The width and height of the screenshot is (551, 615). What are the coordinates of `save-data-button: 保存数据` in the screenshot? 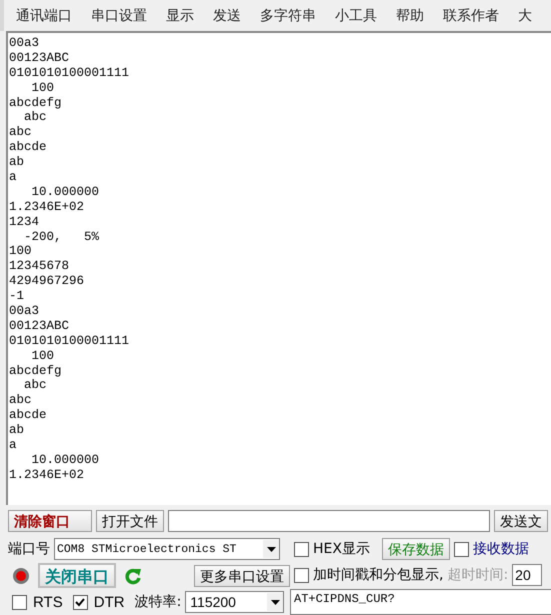 It's located at (416, 549).